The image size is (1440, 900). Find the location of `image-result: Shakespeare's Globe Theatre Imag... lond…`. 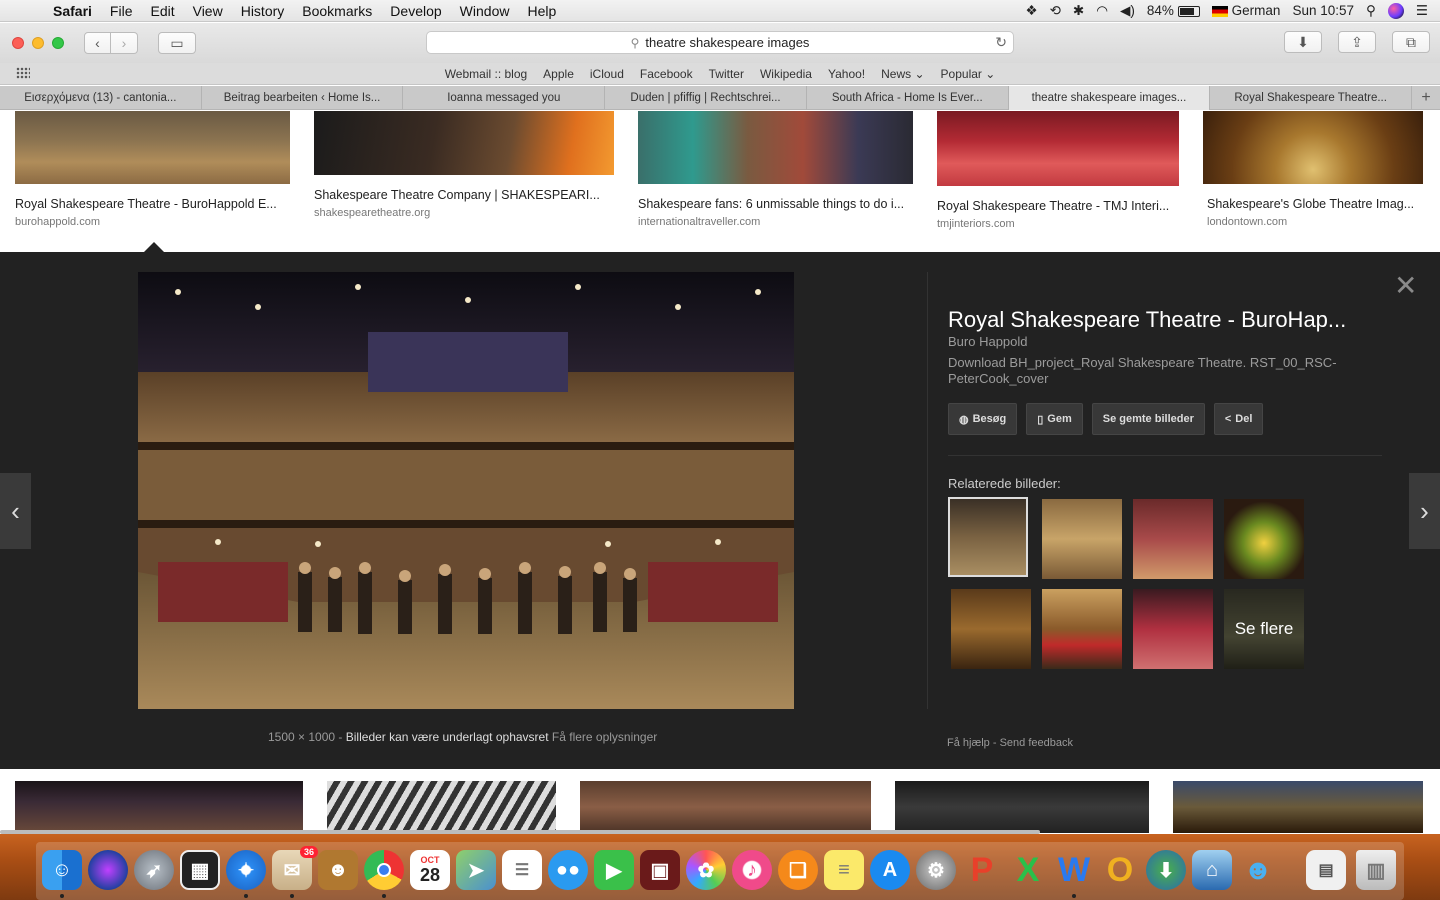

image-result: Shakespeare's Globe Theatre Imag... lond… is located at coordinates (1313, 169).